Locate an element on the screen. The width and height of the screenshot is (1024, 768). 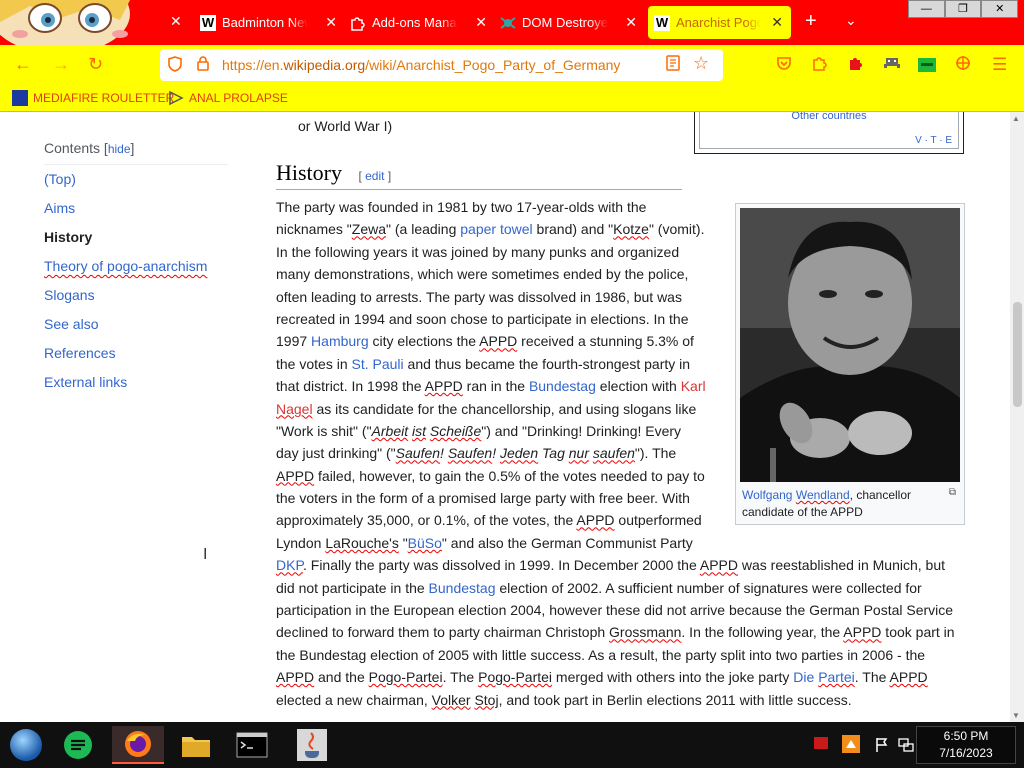
tab-badminton: W Badminton New ✕ is located at coordinates (272, 22).